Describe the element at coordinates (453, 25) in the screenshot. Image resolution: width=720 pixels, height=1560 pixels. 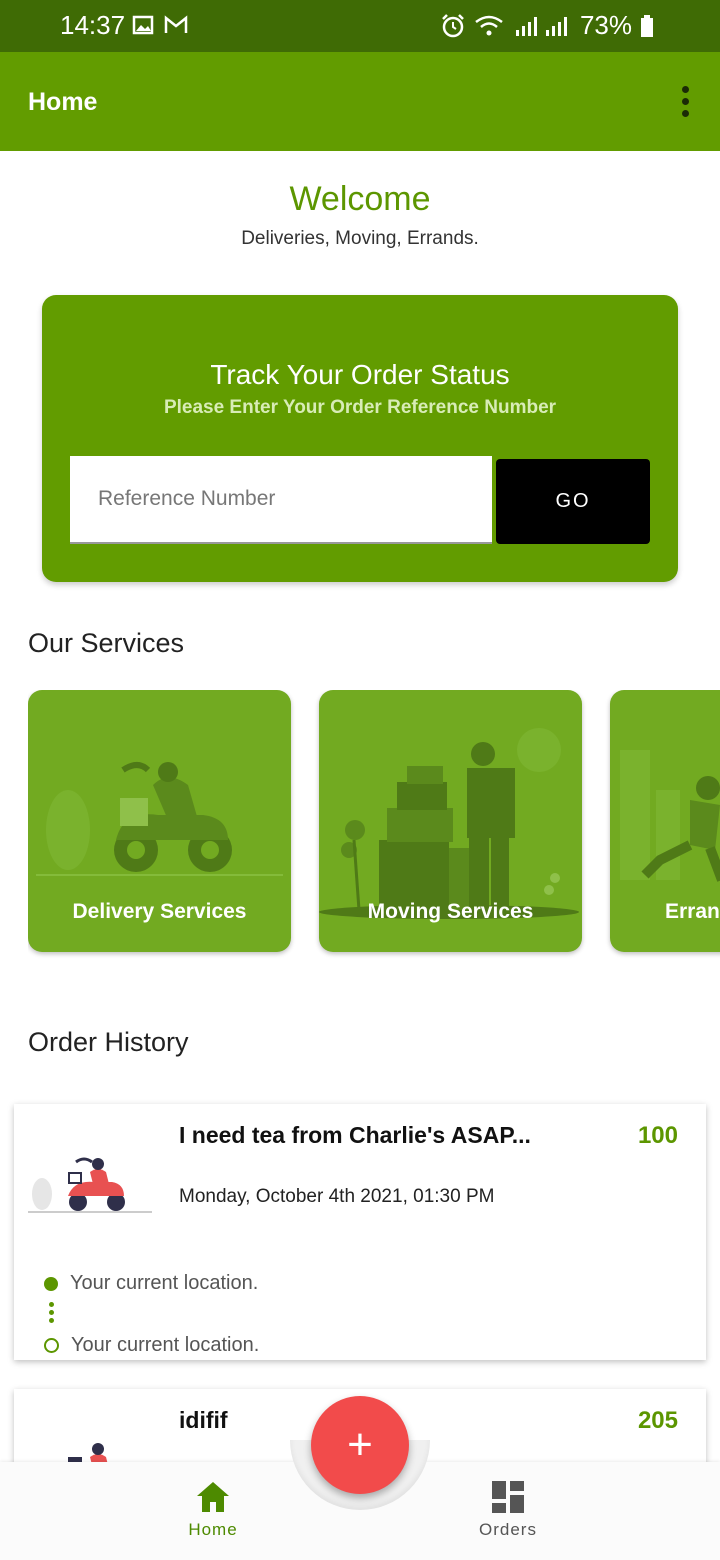
I see `alarm-icon` at that location.